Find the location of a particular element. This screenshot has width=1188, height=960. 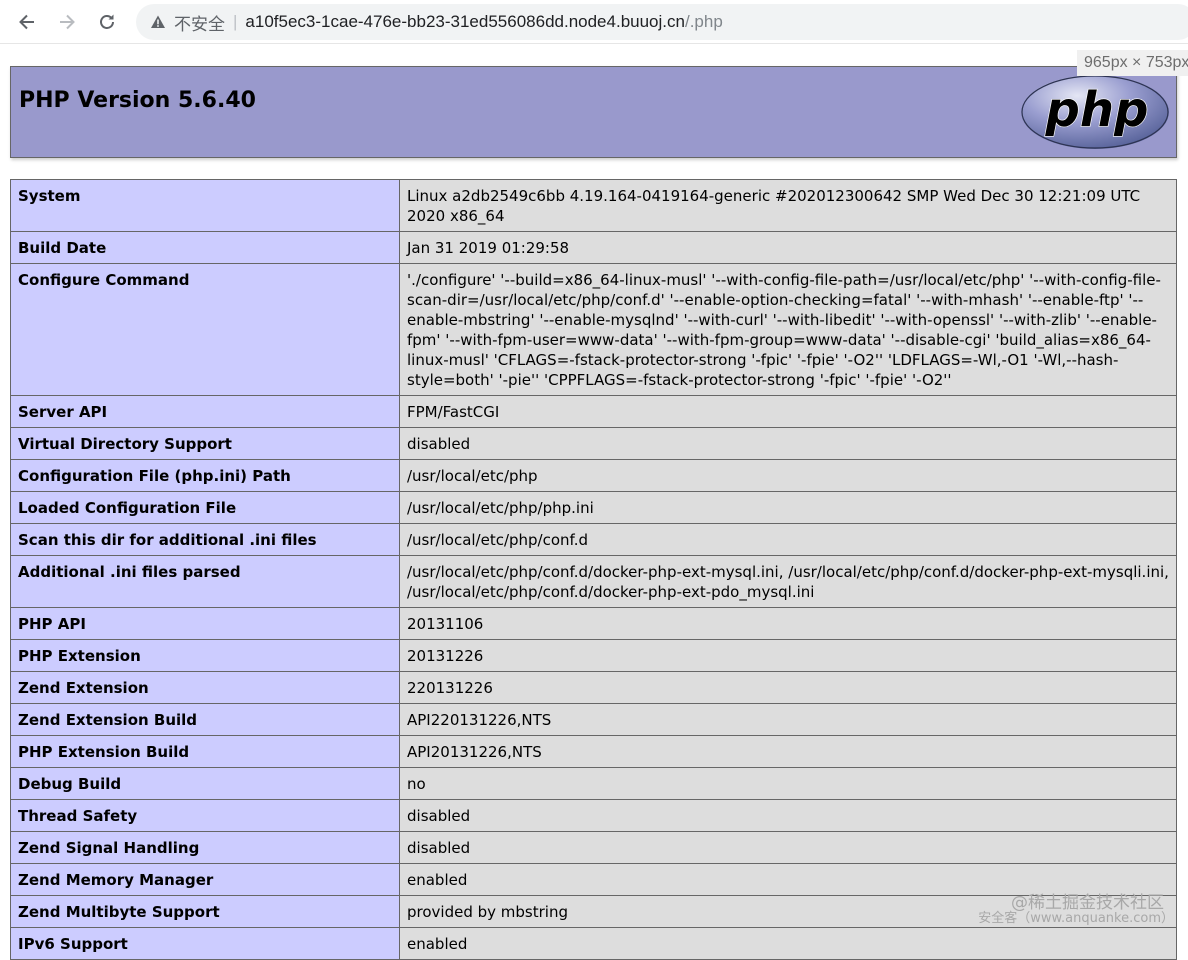

row-label: Zend Multibyte Support is located at coordinates (205, 911).